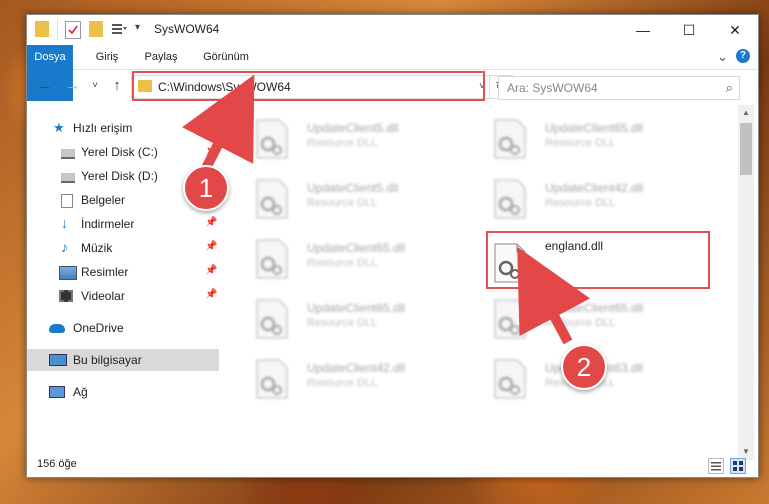 The image size is (769, 504). Describe the element at coordinates (206, 188) in the screenshot. I see `step-badge-1: 1` at that location.